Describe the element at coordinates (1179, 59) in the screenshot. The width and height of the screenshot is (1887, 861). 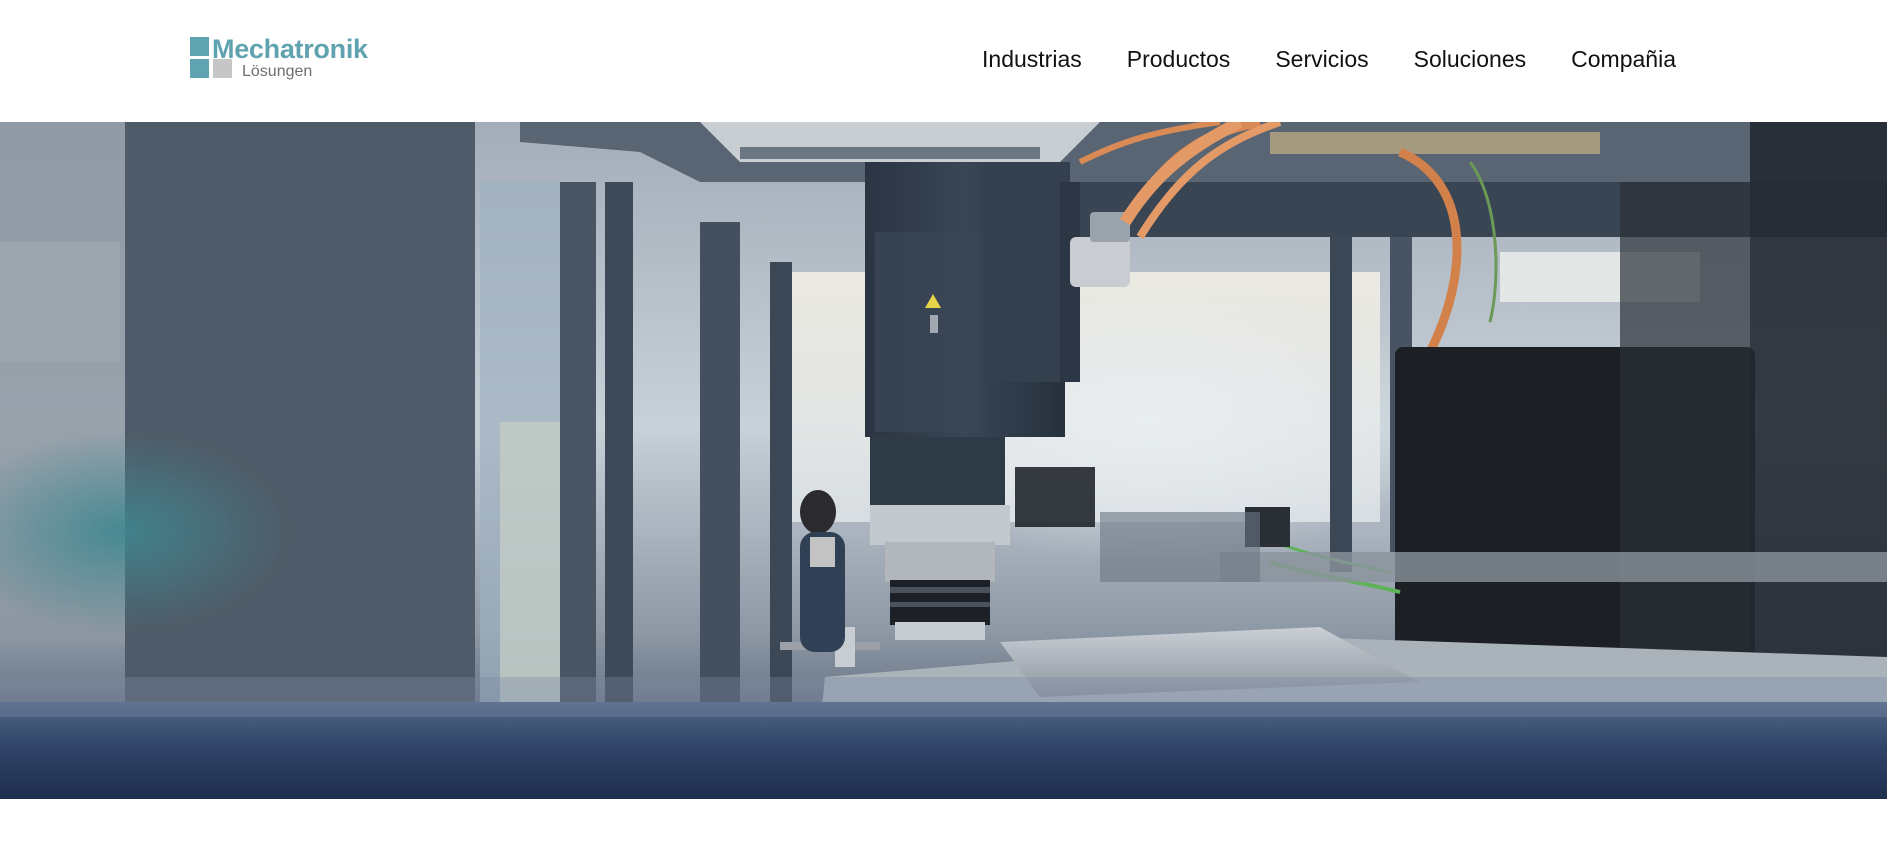
I see `nav-item-productos: Productos` at that location.